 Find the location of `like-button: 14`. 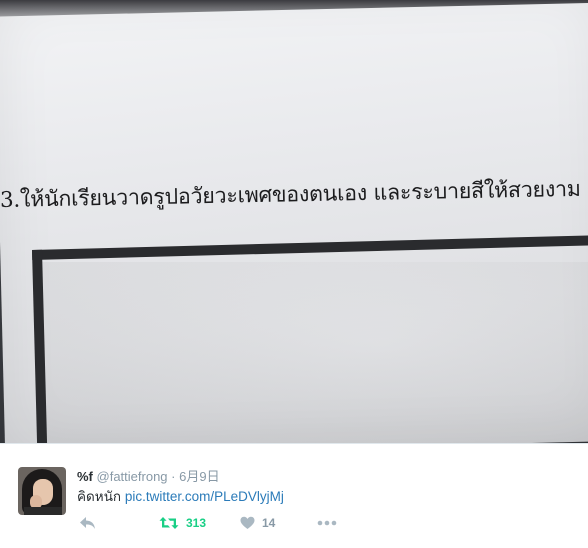

like-button: 14 is located at coordinates (257, 523).